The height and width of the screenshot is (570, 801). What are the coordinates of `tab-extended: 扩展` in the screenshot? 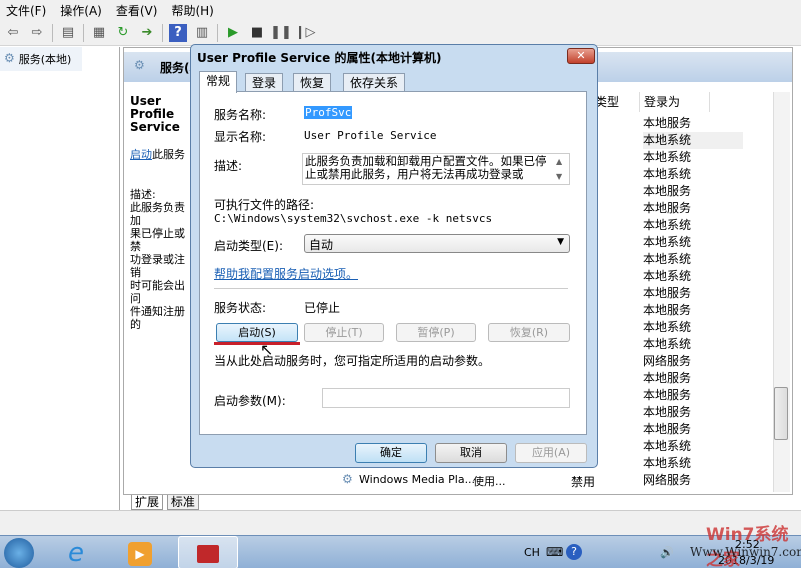 It's located at (147, 502).